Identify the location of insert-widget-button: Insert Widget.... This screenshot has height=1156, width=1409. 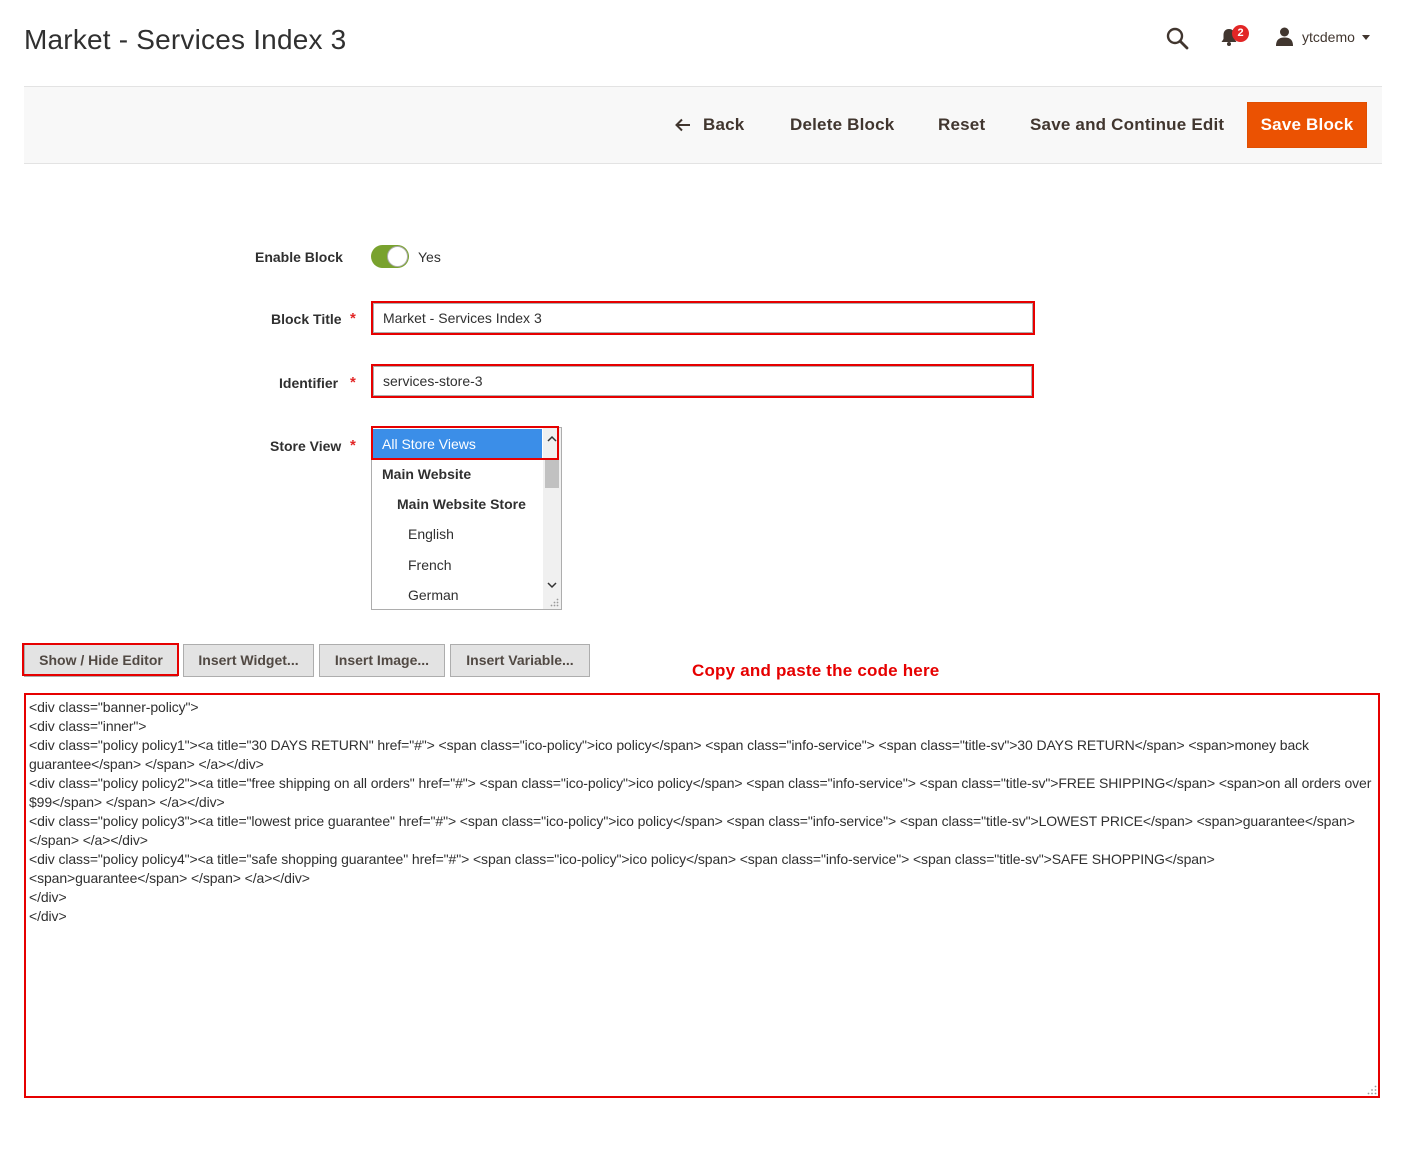
(248, 660).